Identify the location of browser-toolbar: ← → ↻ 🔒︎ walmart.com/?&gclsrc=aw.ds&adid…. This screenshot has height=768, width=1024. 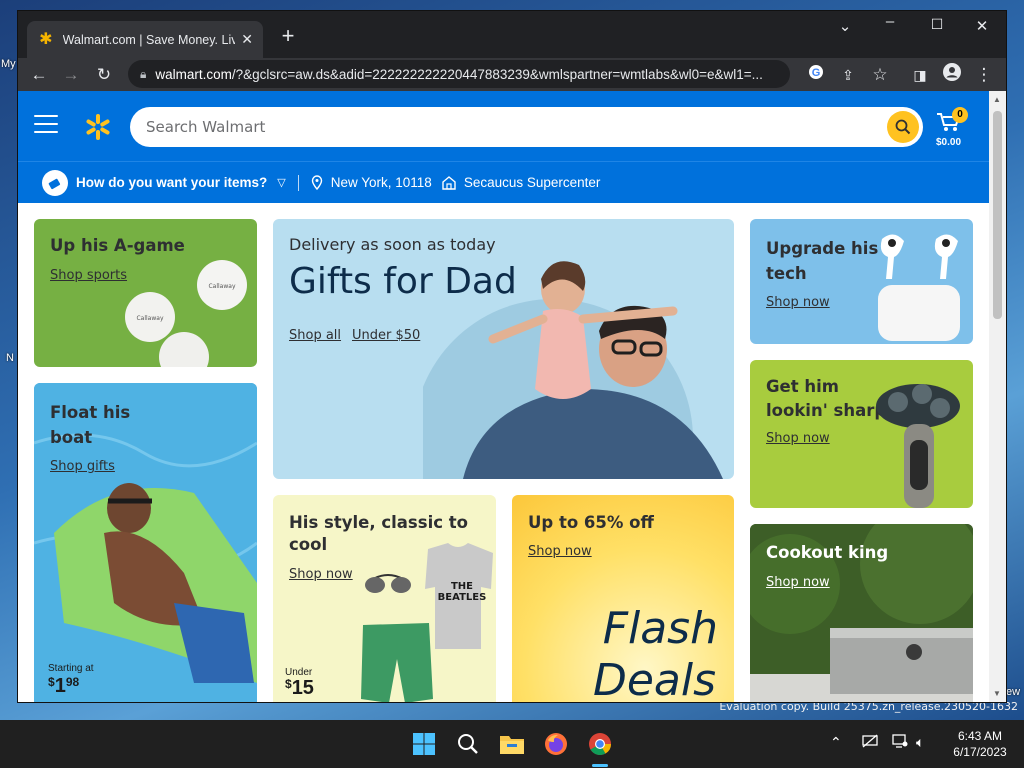
(512, 74).